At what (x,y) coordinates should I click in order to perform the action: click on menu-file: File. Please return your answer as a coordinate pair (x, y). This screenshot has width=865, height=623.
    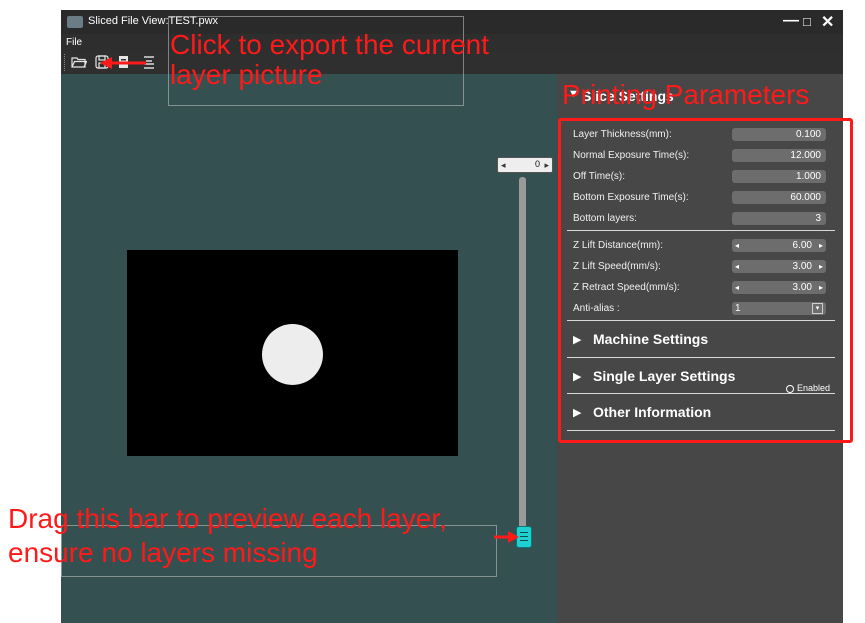
    Looking at the image, I should click on (74, 42).